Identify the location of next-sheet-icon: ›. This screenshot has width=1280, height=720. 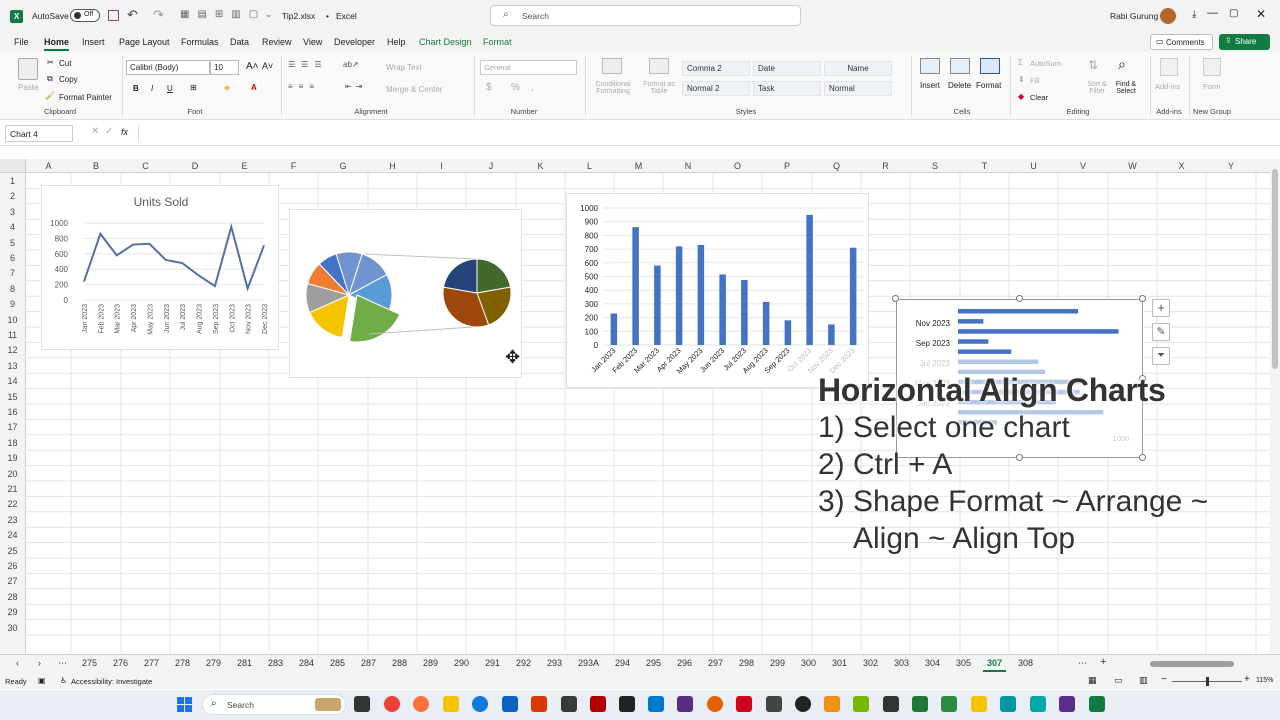
(39, 663).